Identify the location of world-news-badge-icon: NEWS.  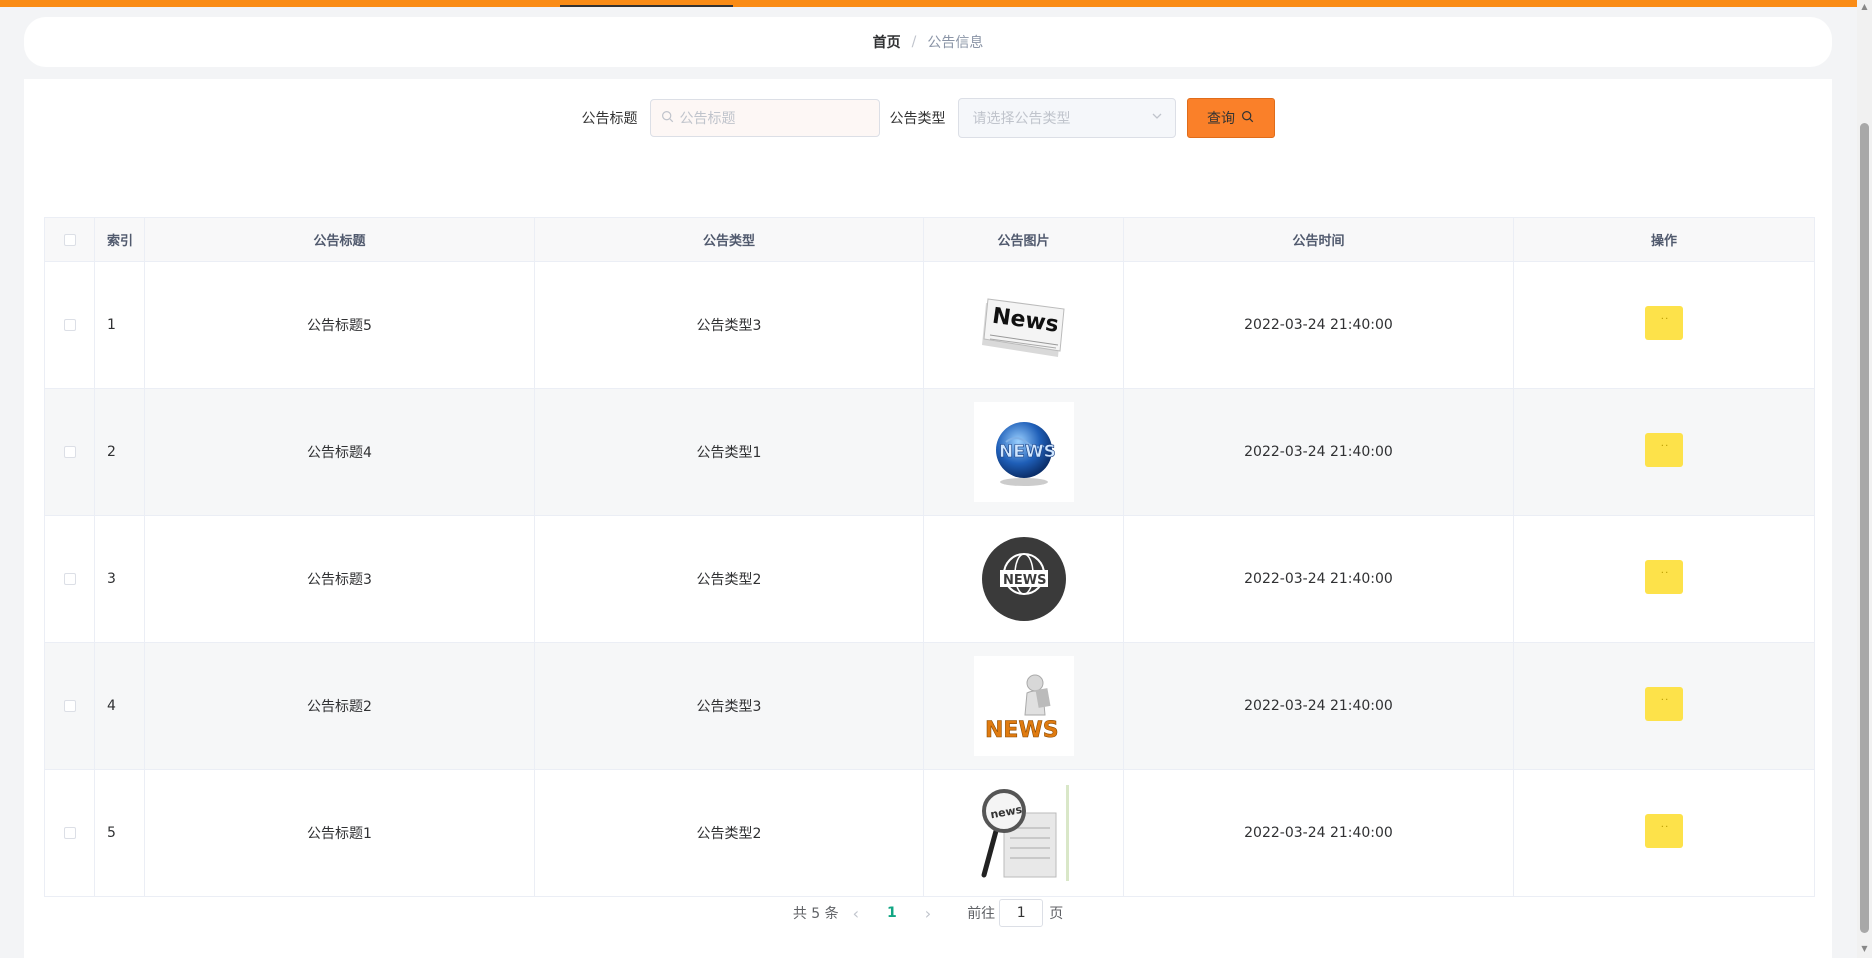
(1023, 579).